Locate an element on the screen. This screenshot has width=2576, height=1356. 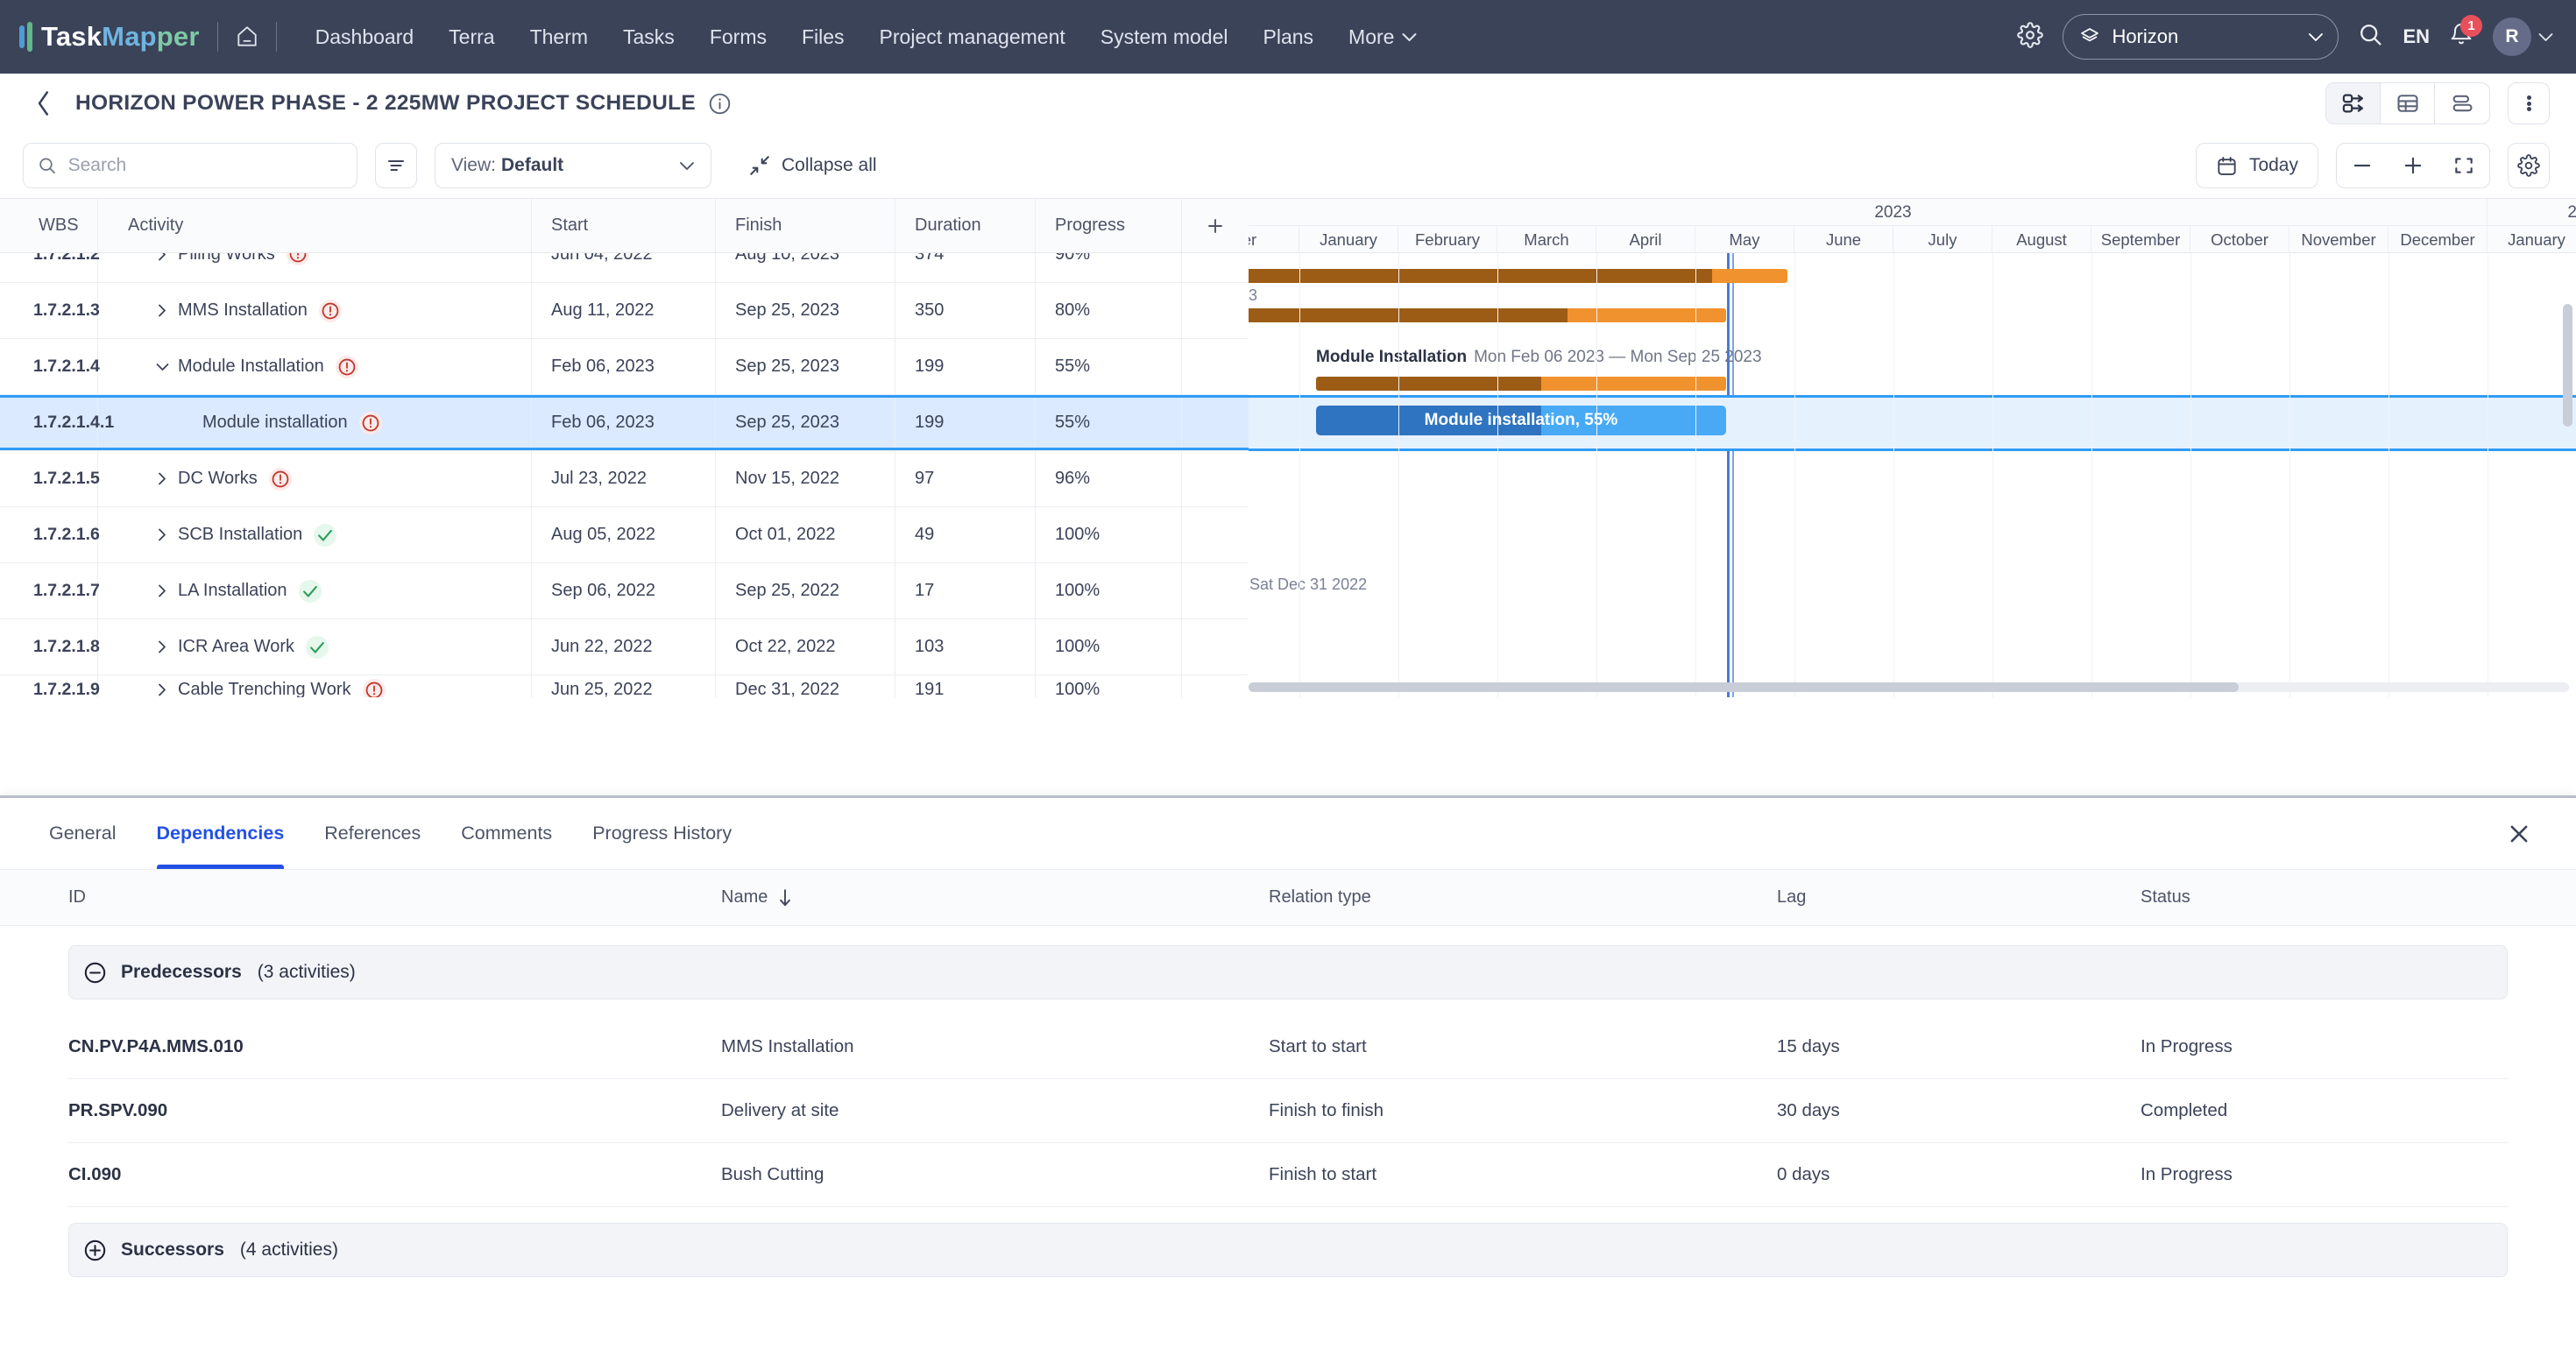
info-icon is located at coordinates (720, 104).